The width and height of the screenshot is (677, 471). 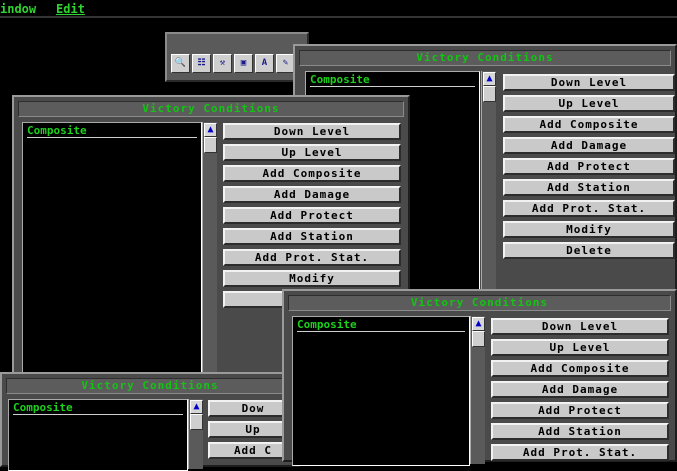 I want to click on menu-window: indow, so click(x=18, y=9).